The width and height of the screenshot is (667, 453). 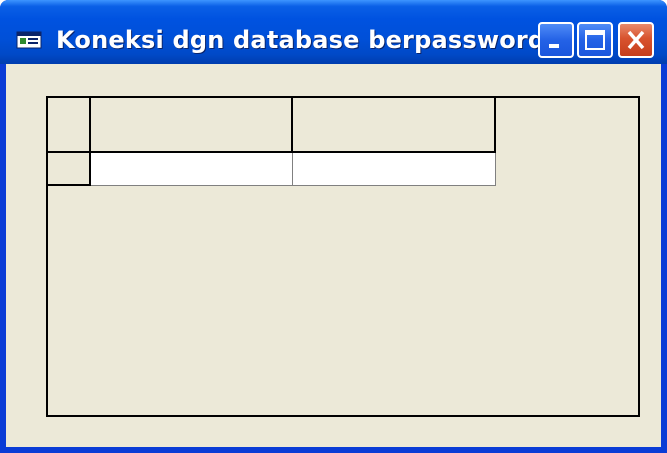 What do you see at coordinates (554, 46) in the screenshot?
I see `minimize-icon` at bounding box center [554, 46].